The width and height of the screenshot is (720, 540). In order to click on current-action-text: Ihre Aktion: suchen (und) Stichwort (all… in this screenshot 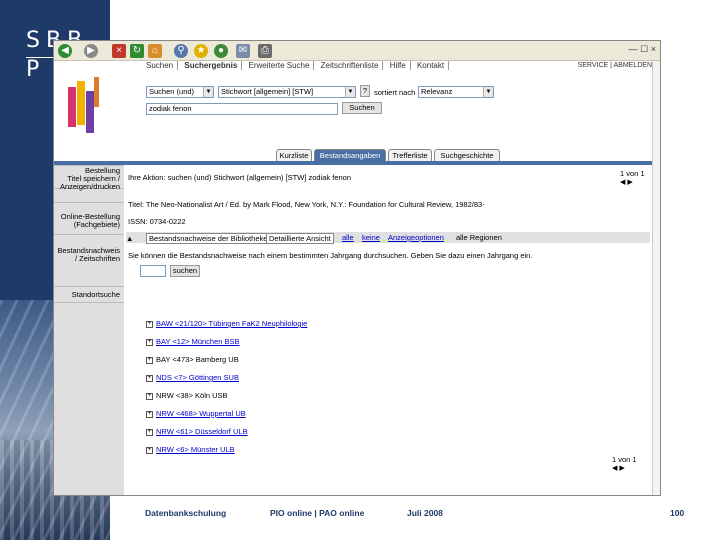, I will do `click(240, 177)`.